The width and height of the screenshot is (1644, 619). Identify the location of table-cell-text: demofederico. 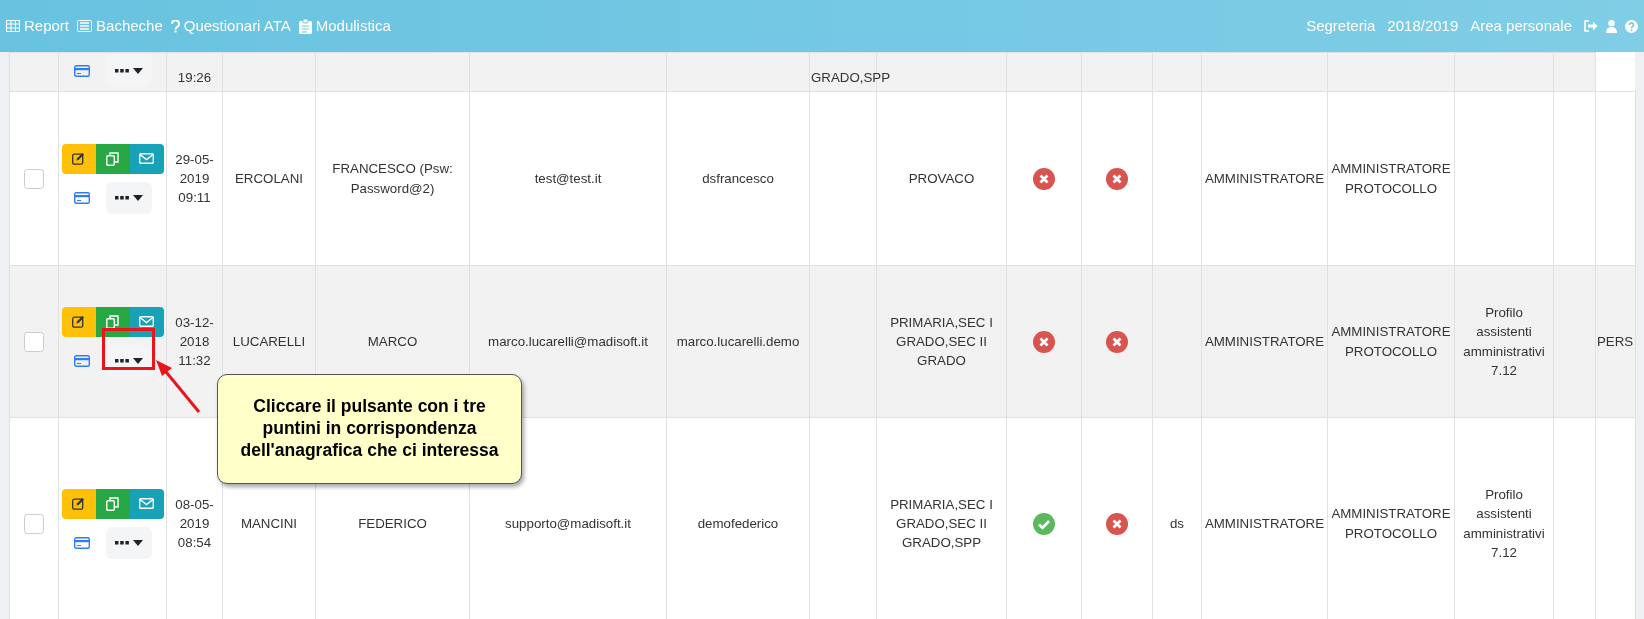
(738, 523).